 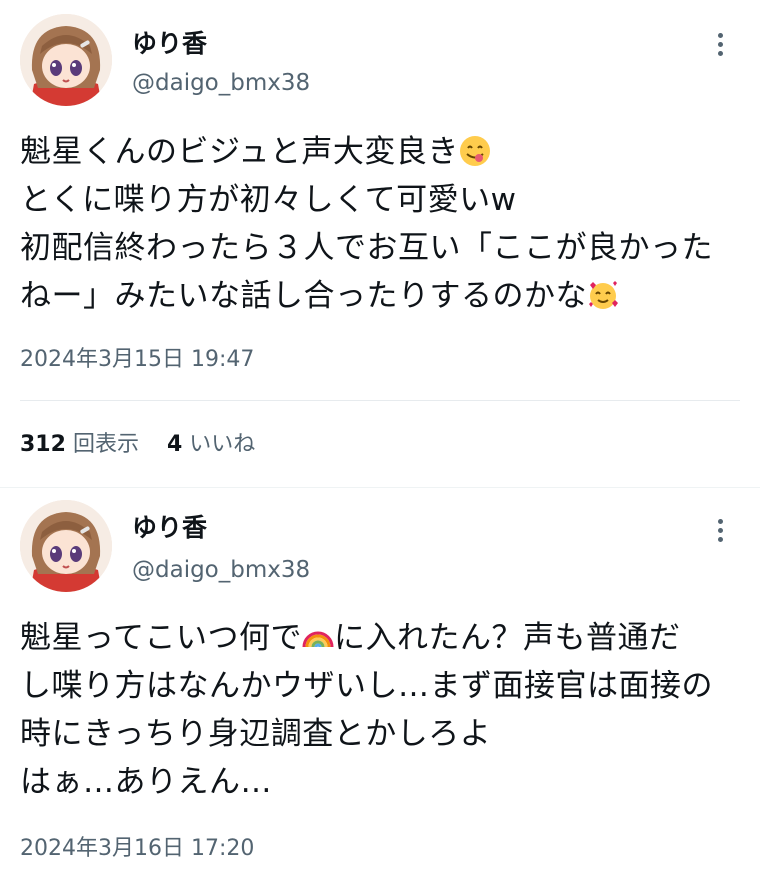 I want to click on smiling-face-with-hearts-emoji, so click(x=603, y=295).